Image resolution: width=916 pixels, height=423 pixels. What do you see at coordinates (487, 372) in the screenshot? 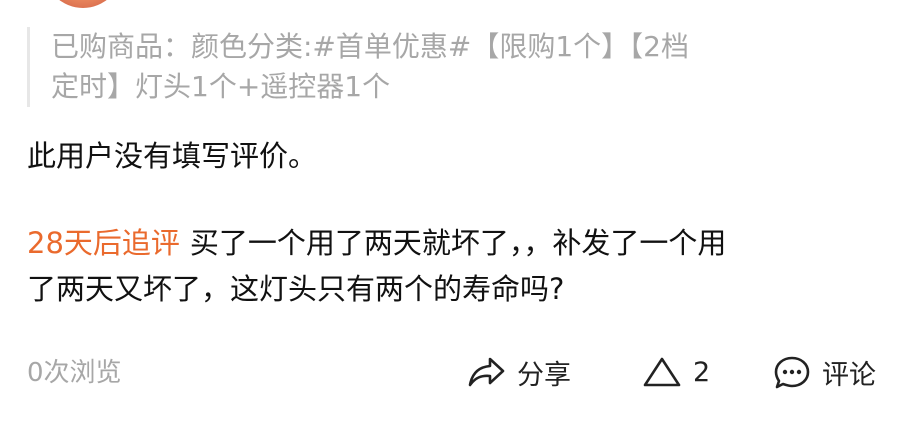
I see `share-arrow-icon` at bounding box center [487, 372].